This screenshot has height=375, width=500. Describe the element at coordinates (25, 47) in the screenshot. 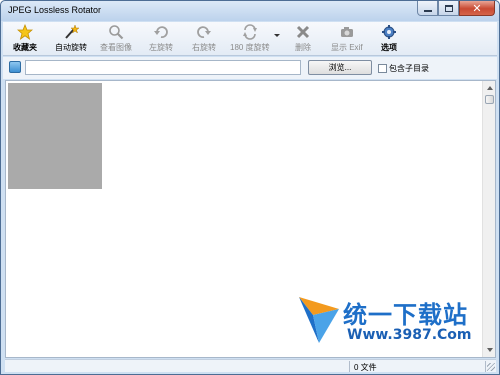

I see `favorites-label: 收藏夹` at that location.